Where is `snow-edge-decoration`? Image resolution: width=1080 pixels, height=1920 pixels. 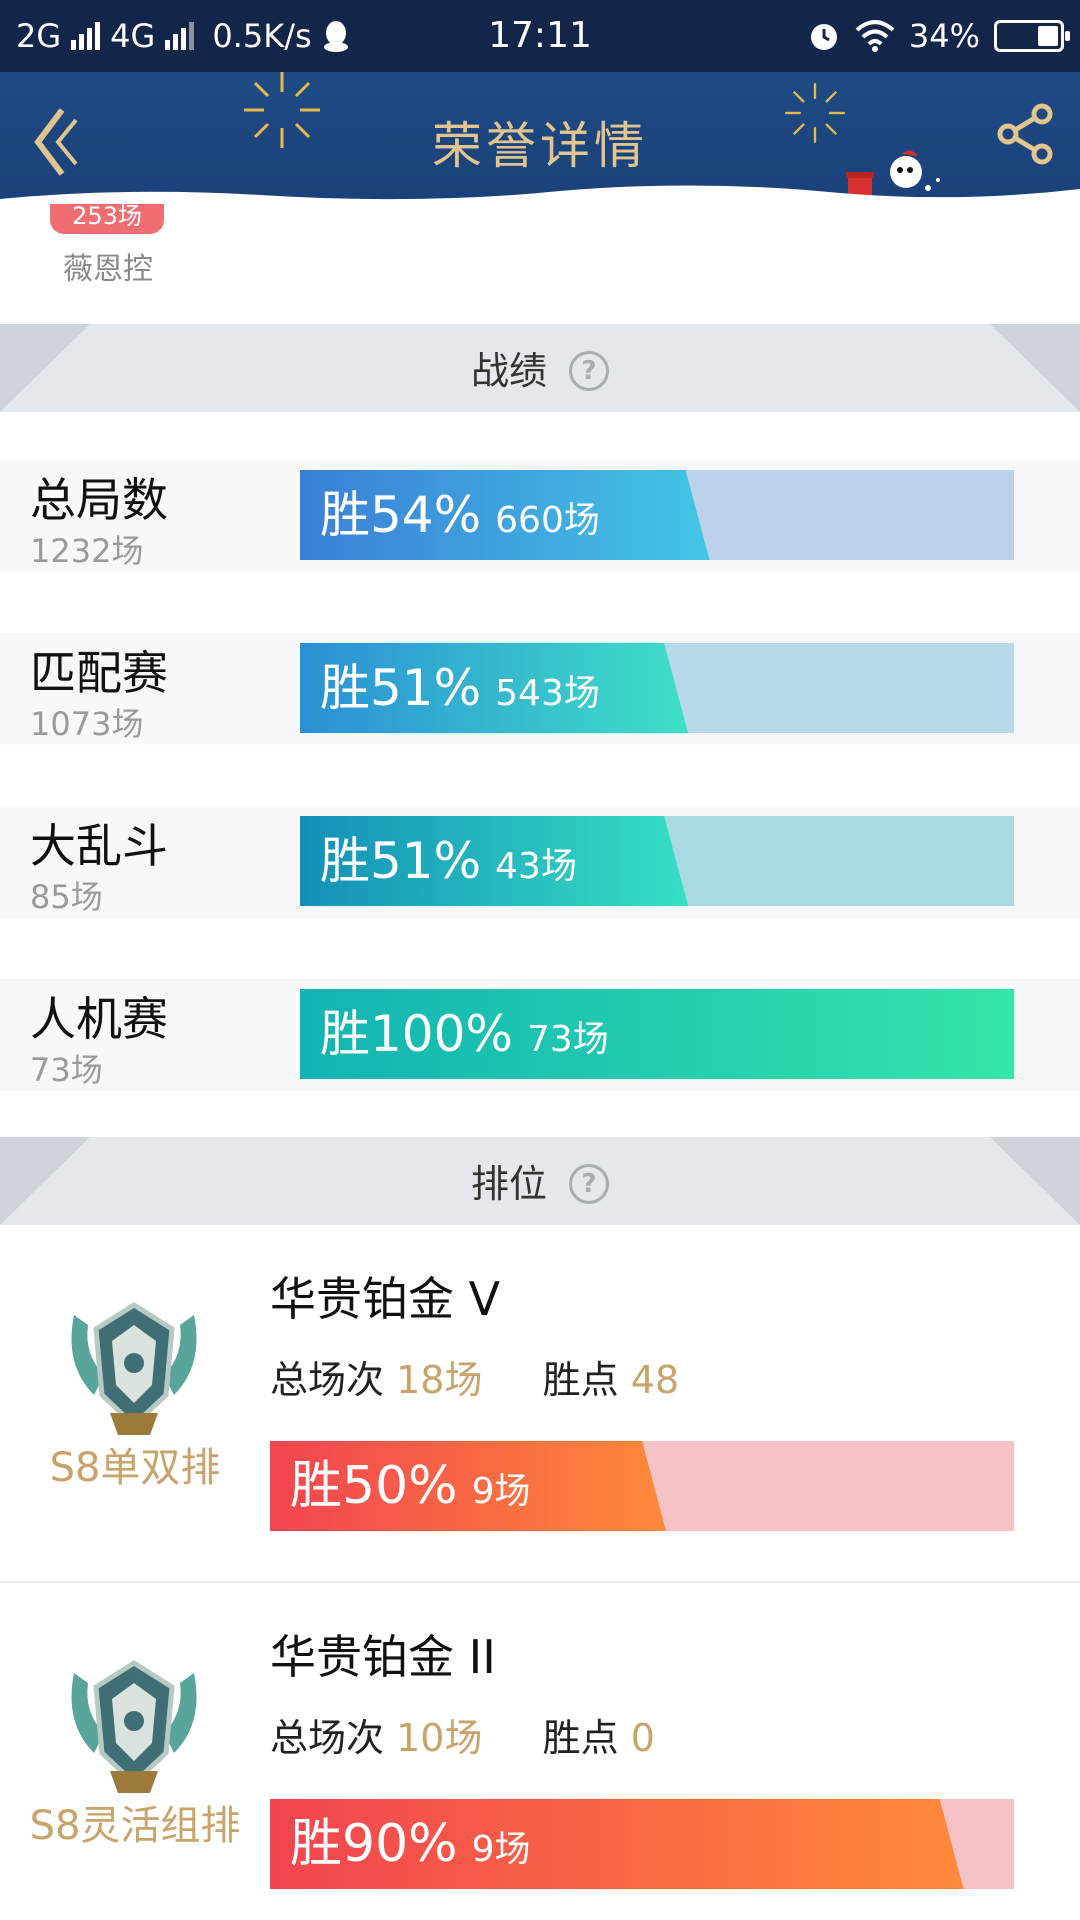 snow-edge-decoration is located at coordinates (540, 196).